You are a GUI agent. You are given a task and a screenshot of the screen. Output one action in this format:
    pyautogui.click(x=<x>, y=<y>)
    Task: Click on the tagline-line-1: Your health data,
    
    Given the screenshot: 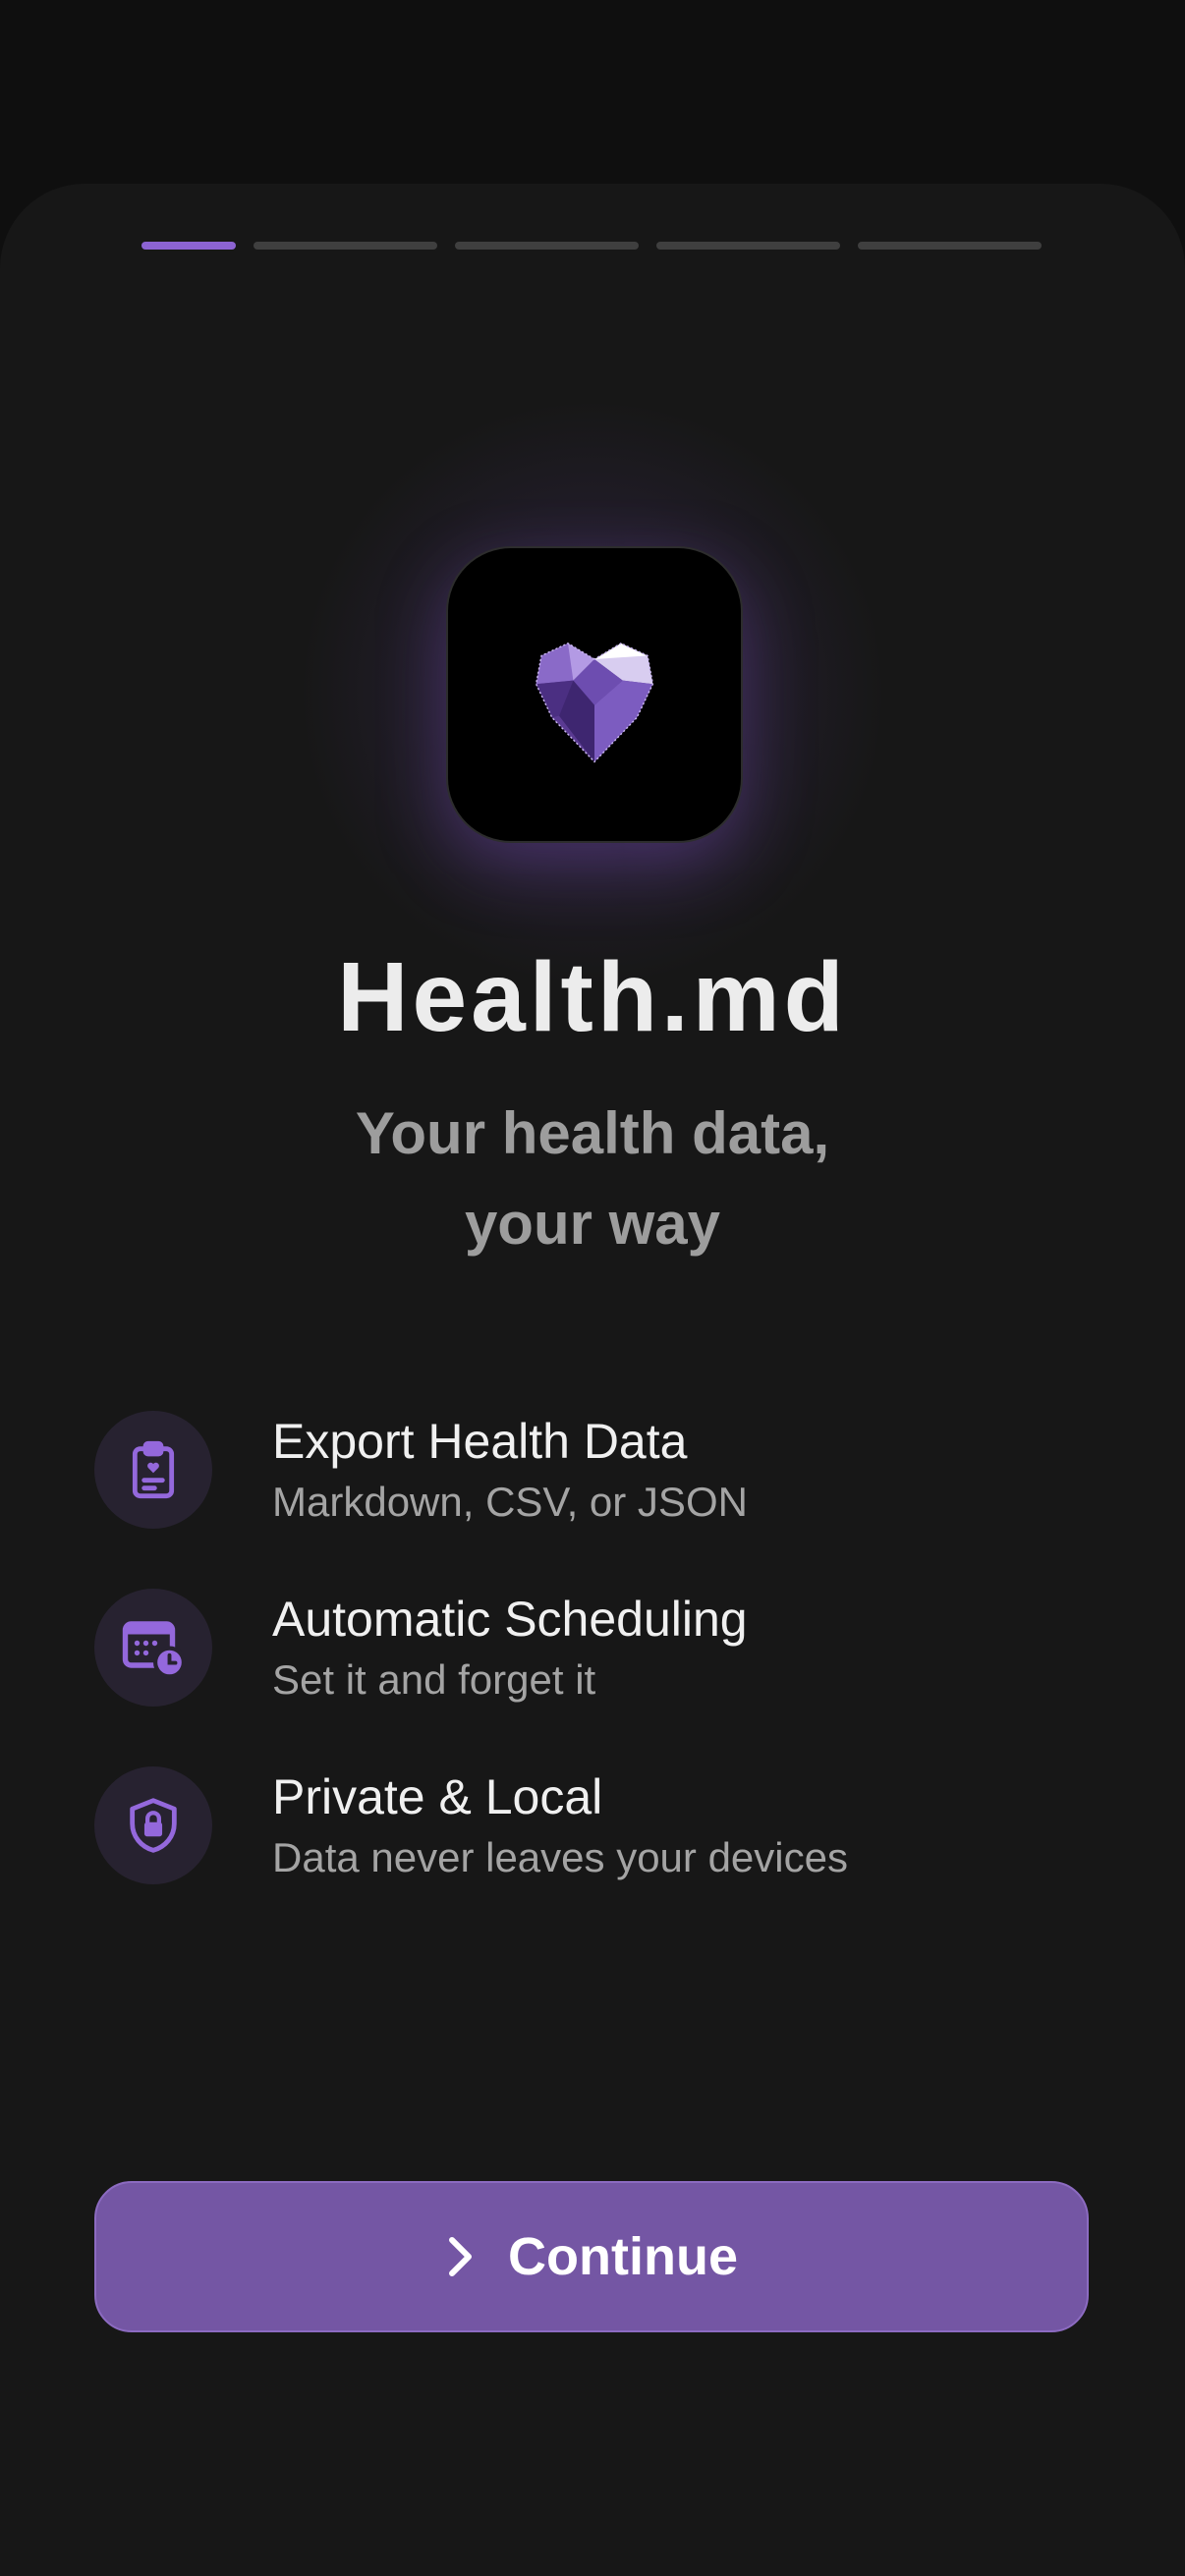 What is the action you would take?
    pyautogui.click(x=592, y=1133)
    